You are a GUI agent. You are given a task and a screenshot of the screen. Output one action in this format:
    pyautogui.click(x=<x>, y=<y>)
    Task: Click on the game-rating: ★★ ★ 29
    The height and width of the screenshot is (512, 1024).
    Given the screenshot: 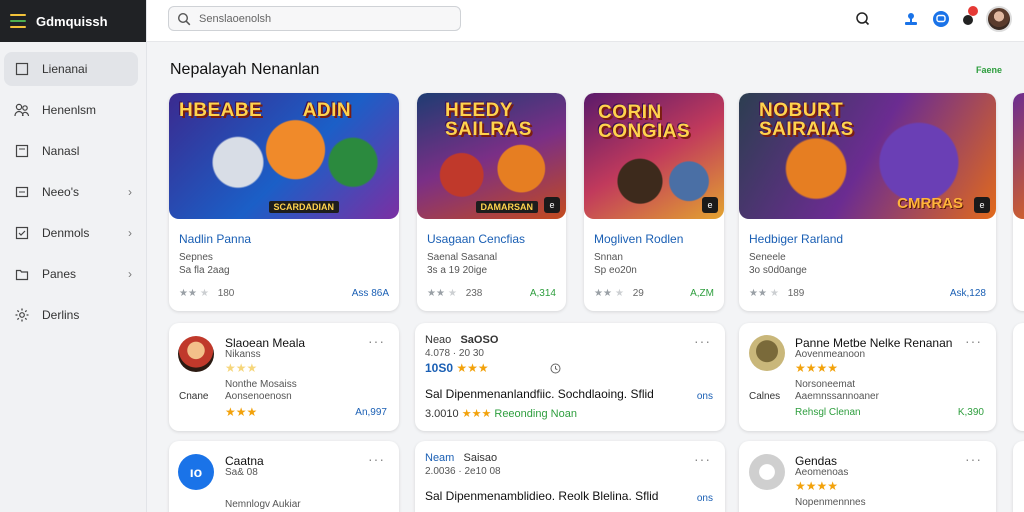 What is the action you would take?
    pyautogui.click(x=619, y=293)
    